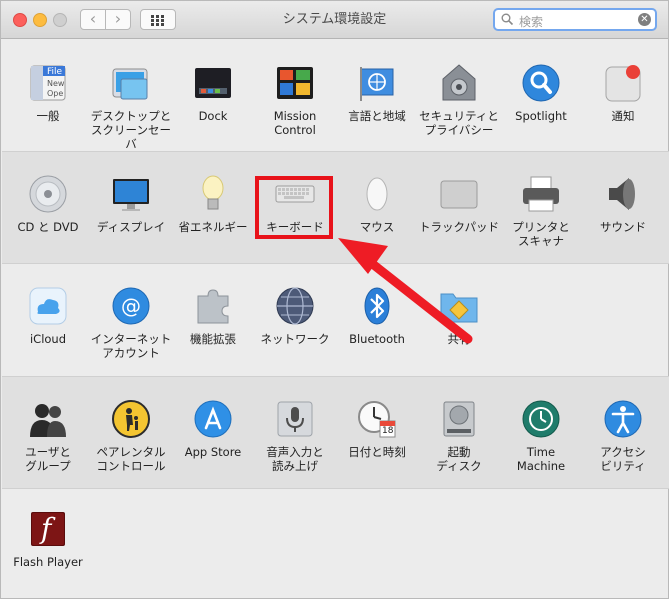 This screenshot has height=599, width=669. Describe the element at coordinates (48, 227) in the screenshot. I see `pref-label: CD と DVD` at that location.